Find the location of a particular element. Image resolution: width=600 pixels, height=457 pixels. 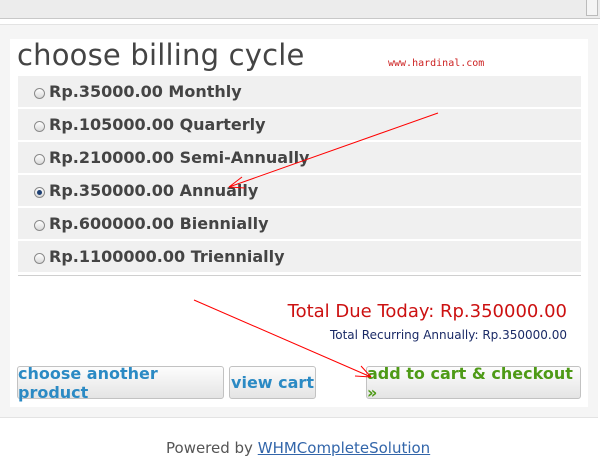

option-label: Rp.1100000.00 Triennially is located at coordinates (167, 256).